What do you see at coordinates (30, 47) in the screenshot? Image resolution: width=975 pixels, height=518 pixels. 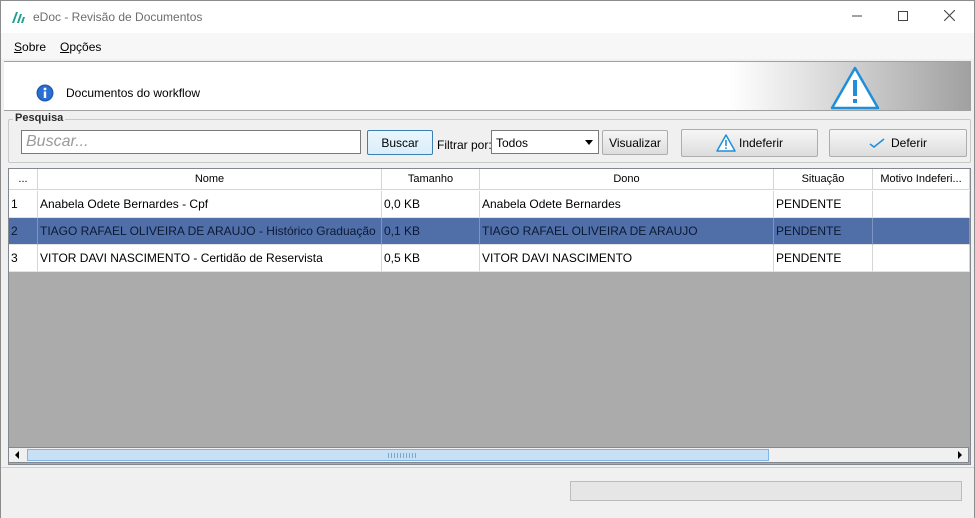 I see `menu-sobre: Sobre` at bounding box center [30, 47].